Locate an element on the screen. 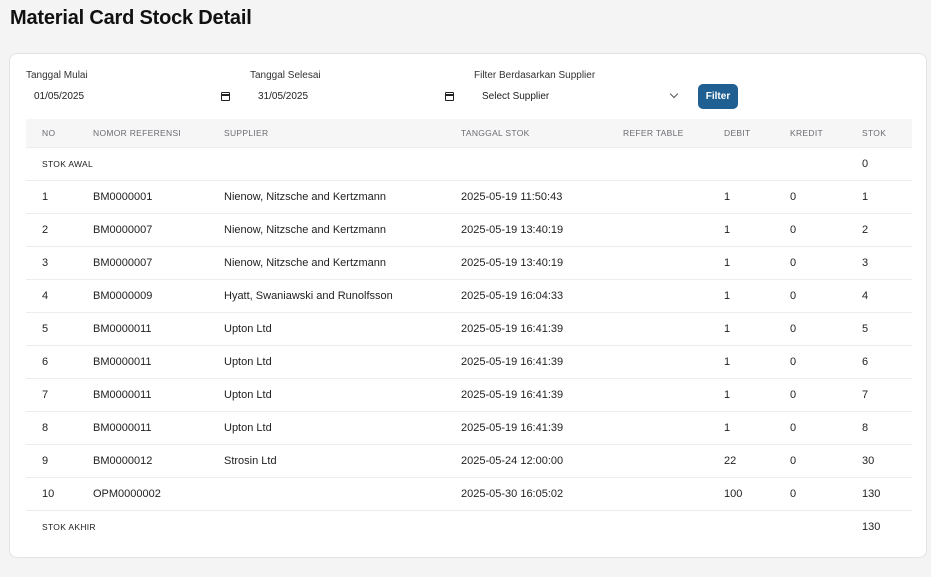 This screenshot has width=931, height=577. cell-stok: 8 is located at coordinates (865, 427).